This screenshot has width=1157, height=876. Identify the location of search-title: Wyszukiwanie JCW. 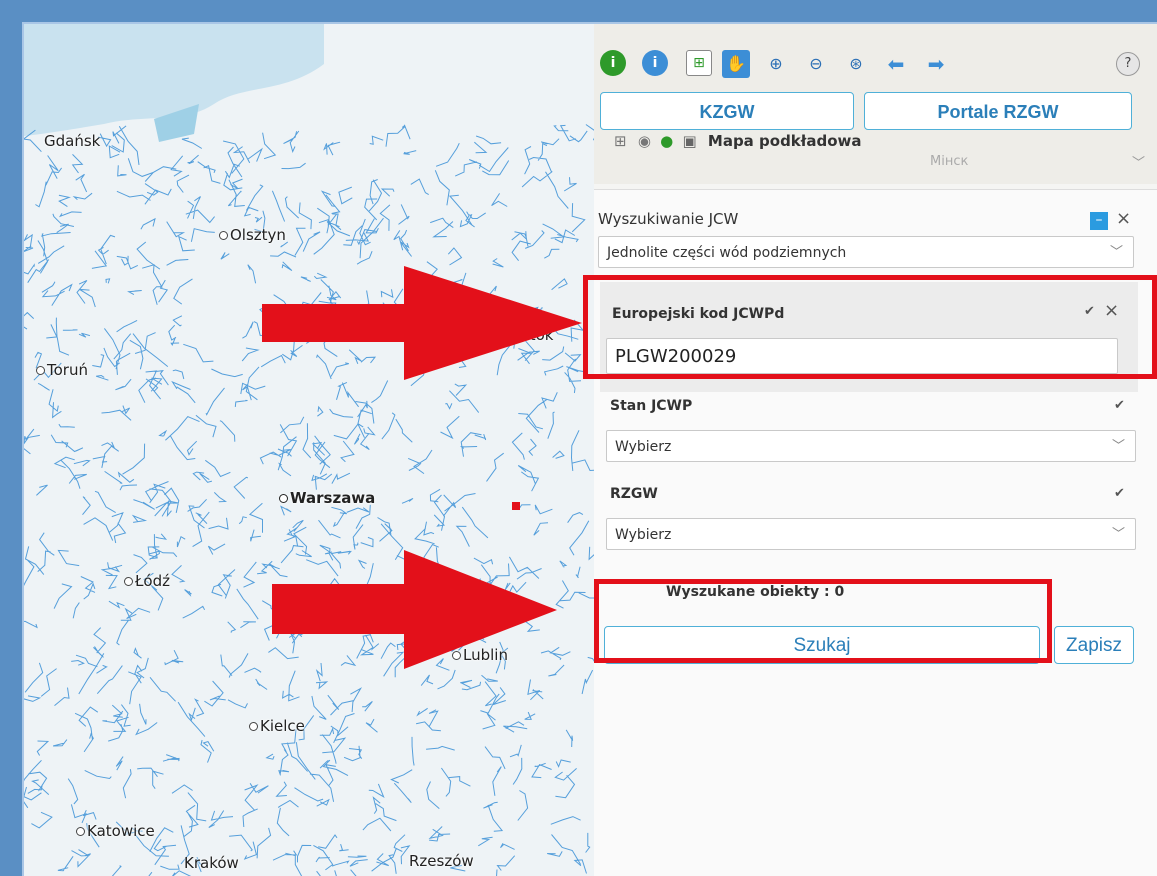
(668, 219).